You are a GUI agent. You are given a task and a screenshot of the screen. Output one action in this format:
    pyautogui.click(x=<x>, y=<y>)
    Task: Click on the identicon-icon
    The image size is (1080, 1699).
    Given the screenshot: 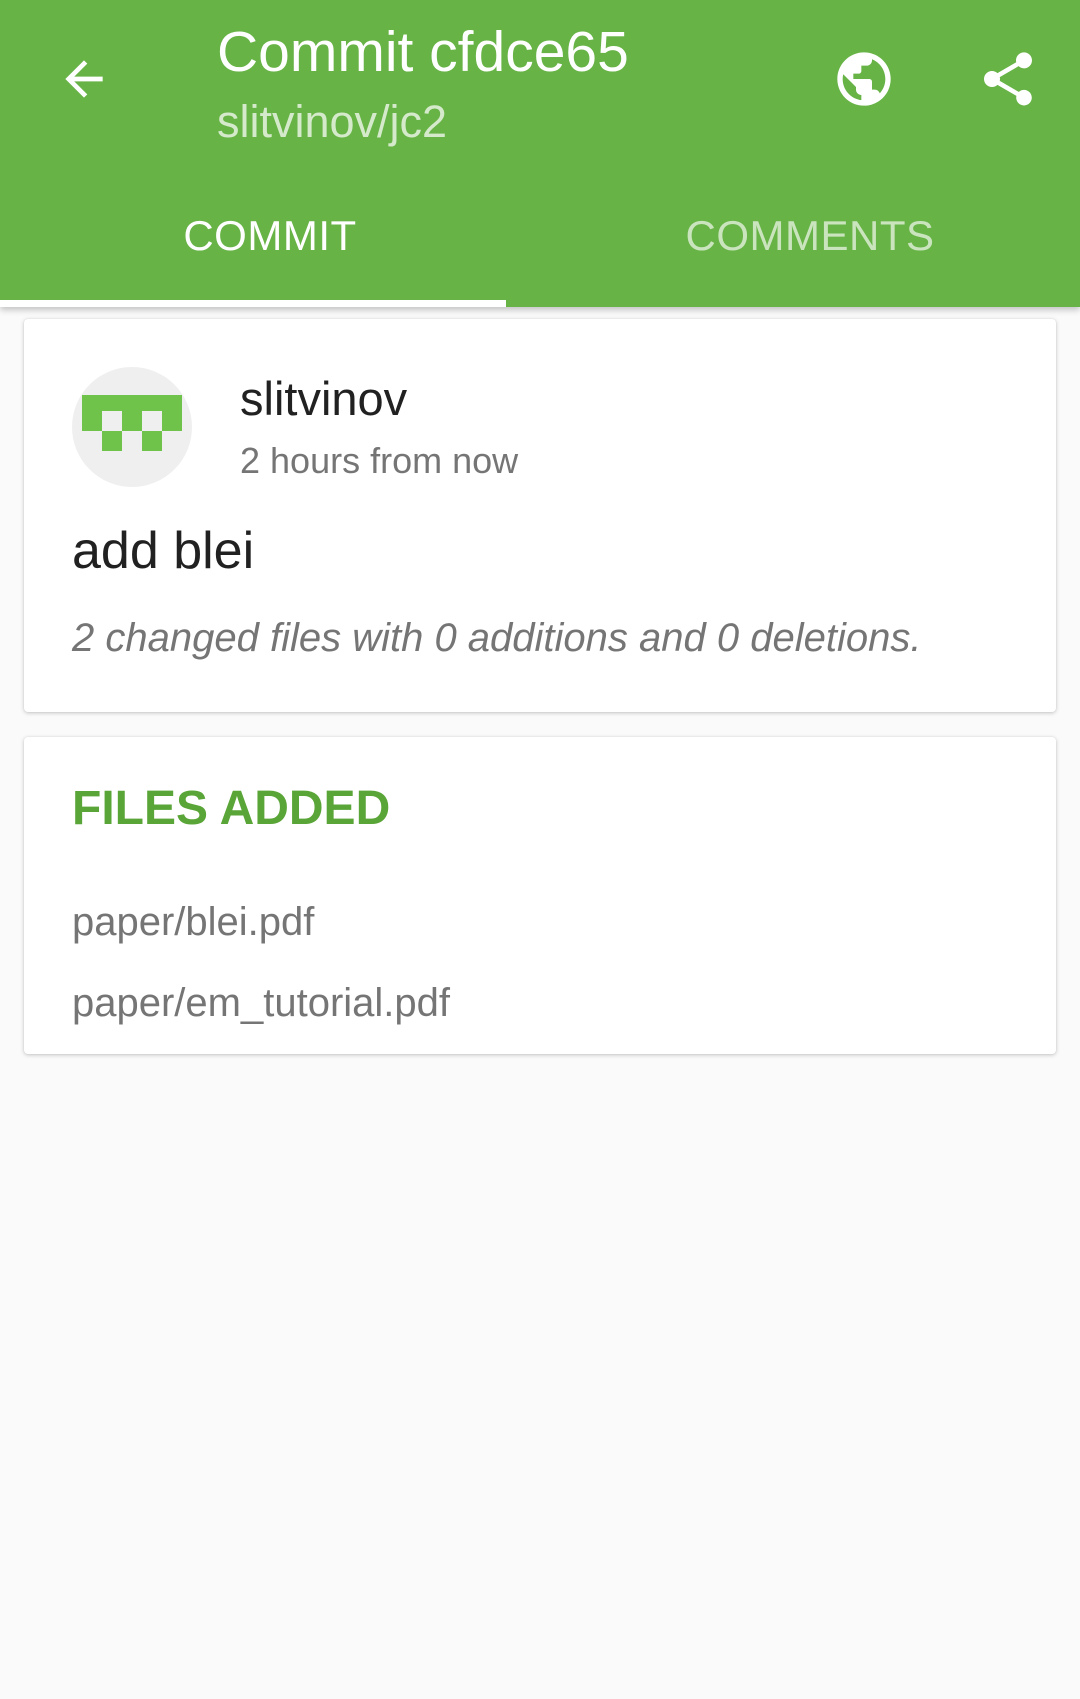 What is the action you would take?
    pyautogui.click(x=132, y=423)
    